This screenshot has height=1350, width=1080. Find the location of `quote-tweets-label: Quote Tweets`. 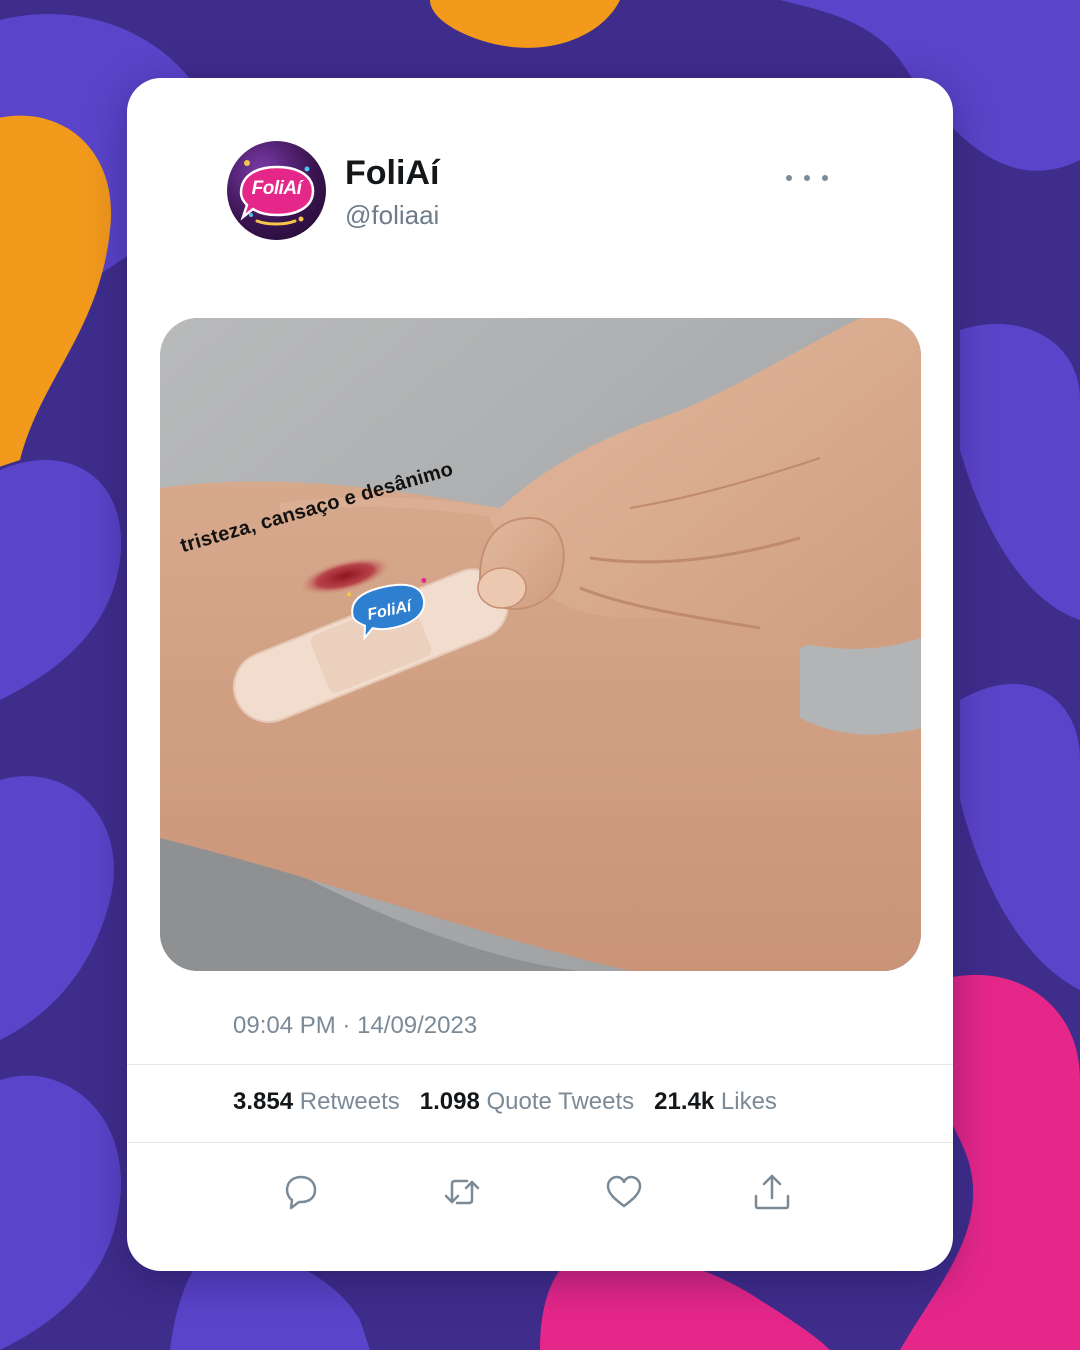

quote-tweets-label: Quote Tweets is located at coordinates (560, 1101).